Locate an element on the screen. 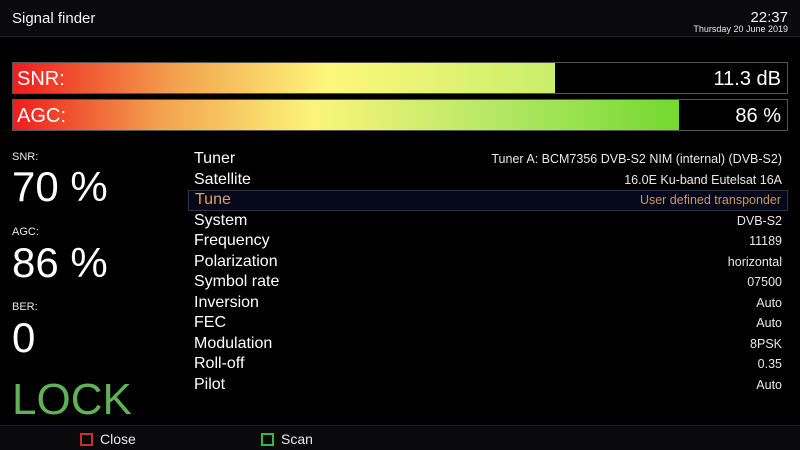  close-button-label: Close is located at coordinates (118, 439).